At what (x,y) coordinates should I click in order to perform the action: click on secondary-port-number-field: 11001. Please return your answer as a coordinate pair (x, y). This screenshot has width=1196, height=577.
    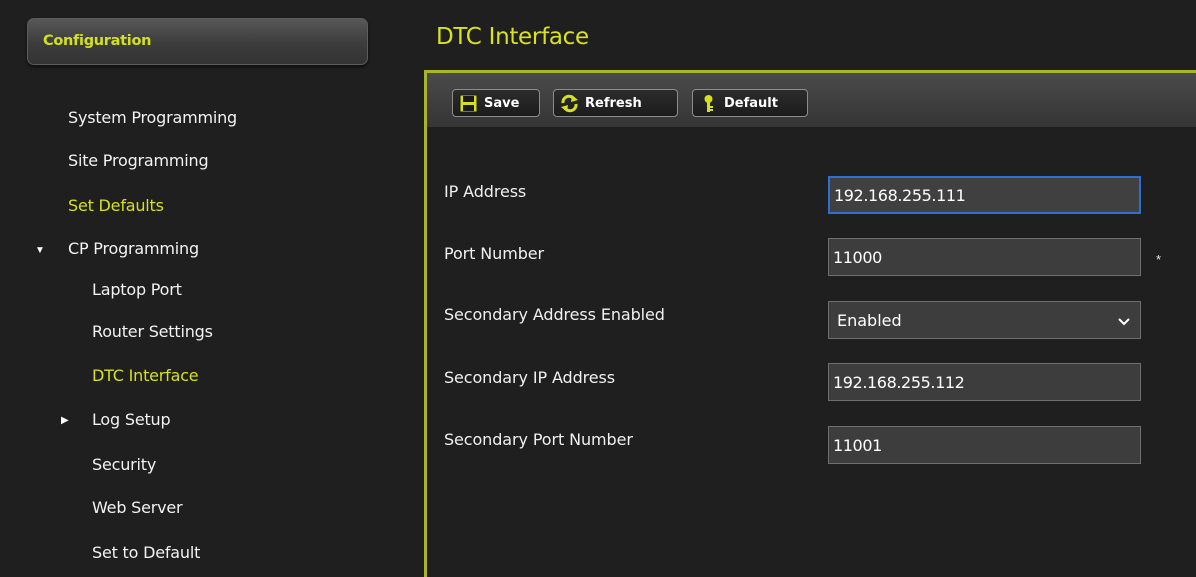
    Looking at the image, I should click on (984, 445).